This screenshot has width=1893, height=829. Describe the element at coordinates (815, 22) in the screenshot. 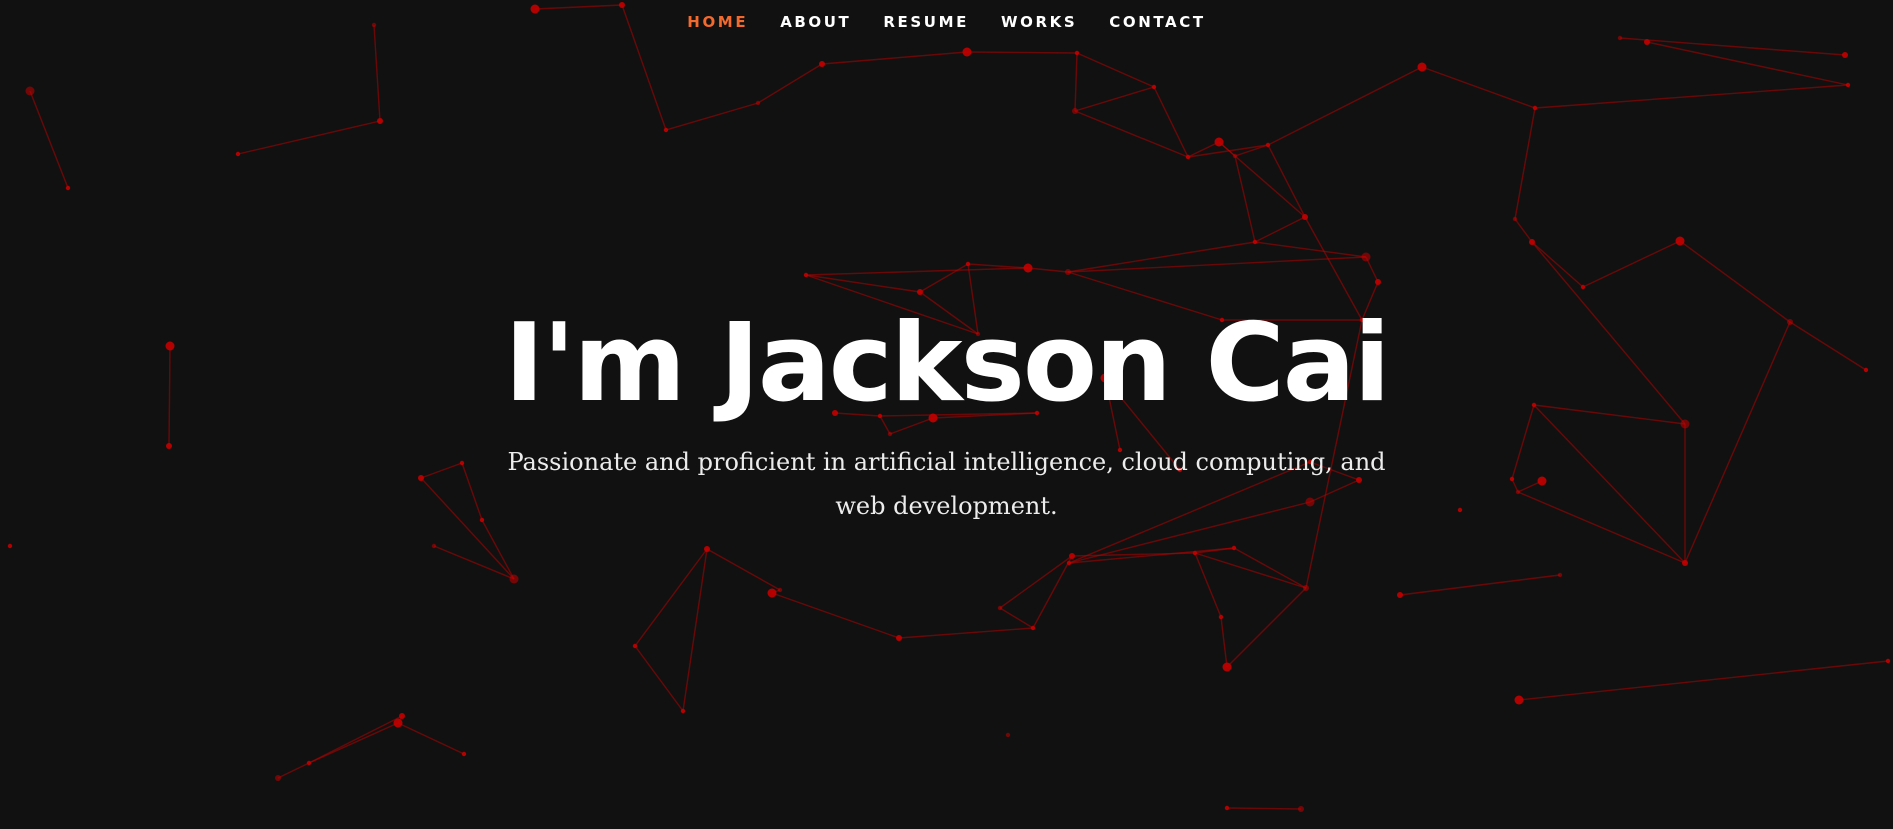

I see `nav-about-link: ABOUT` at that location.